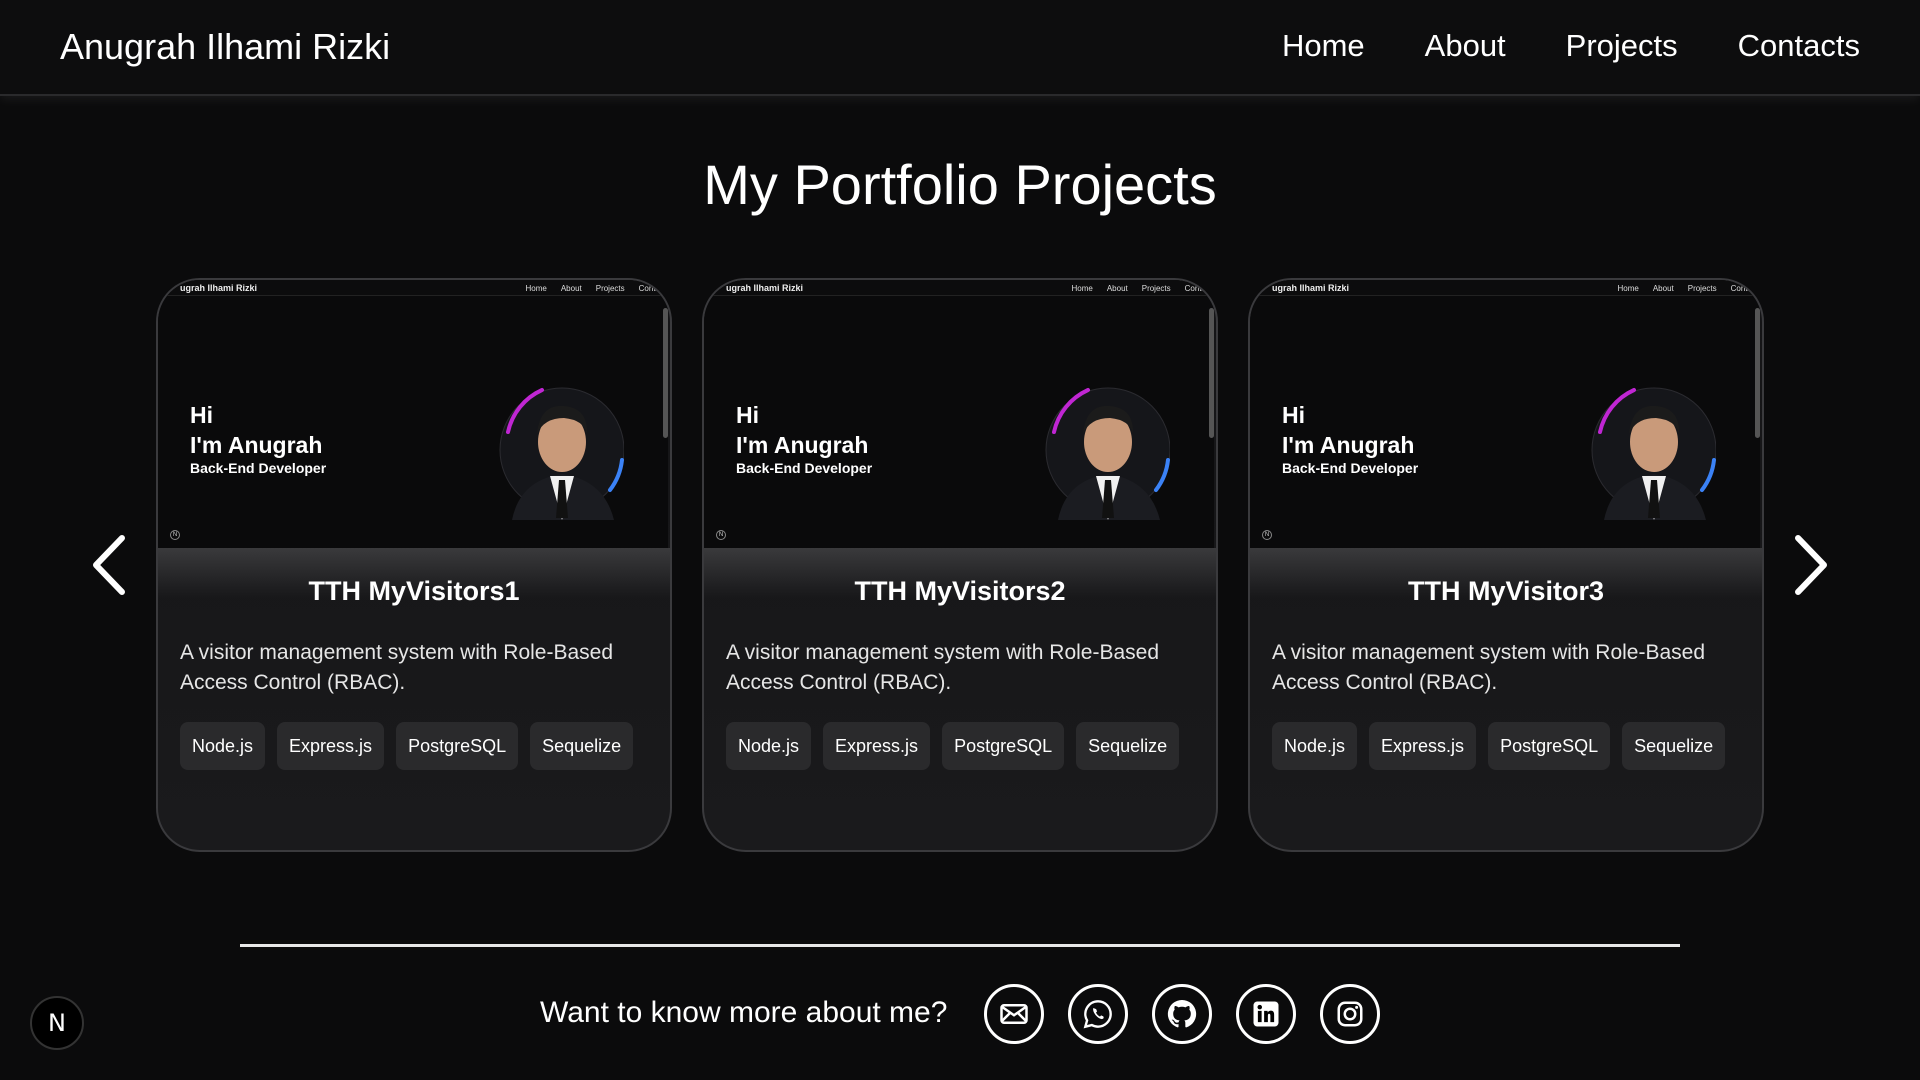 This screenshot has width=1920, height=1080. What do you see at coordinates (414, 591) in the screenshot?
I see `project-title: TTH MyVisitors1` at bounding box center [414, 591].